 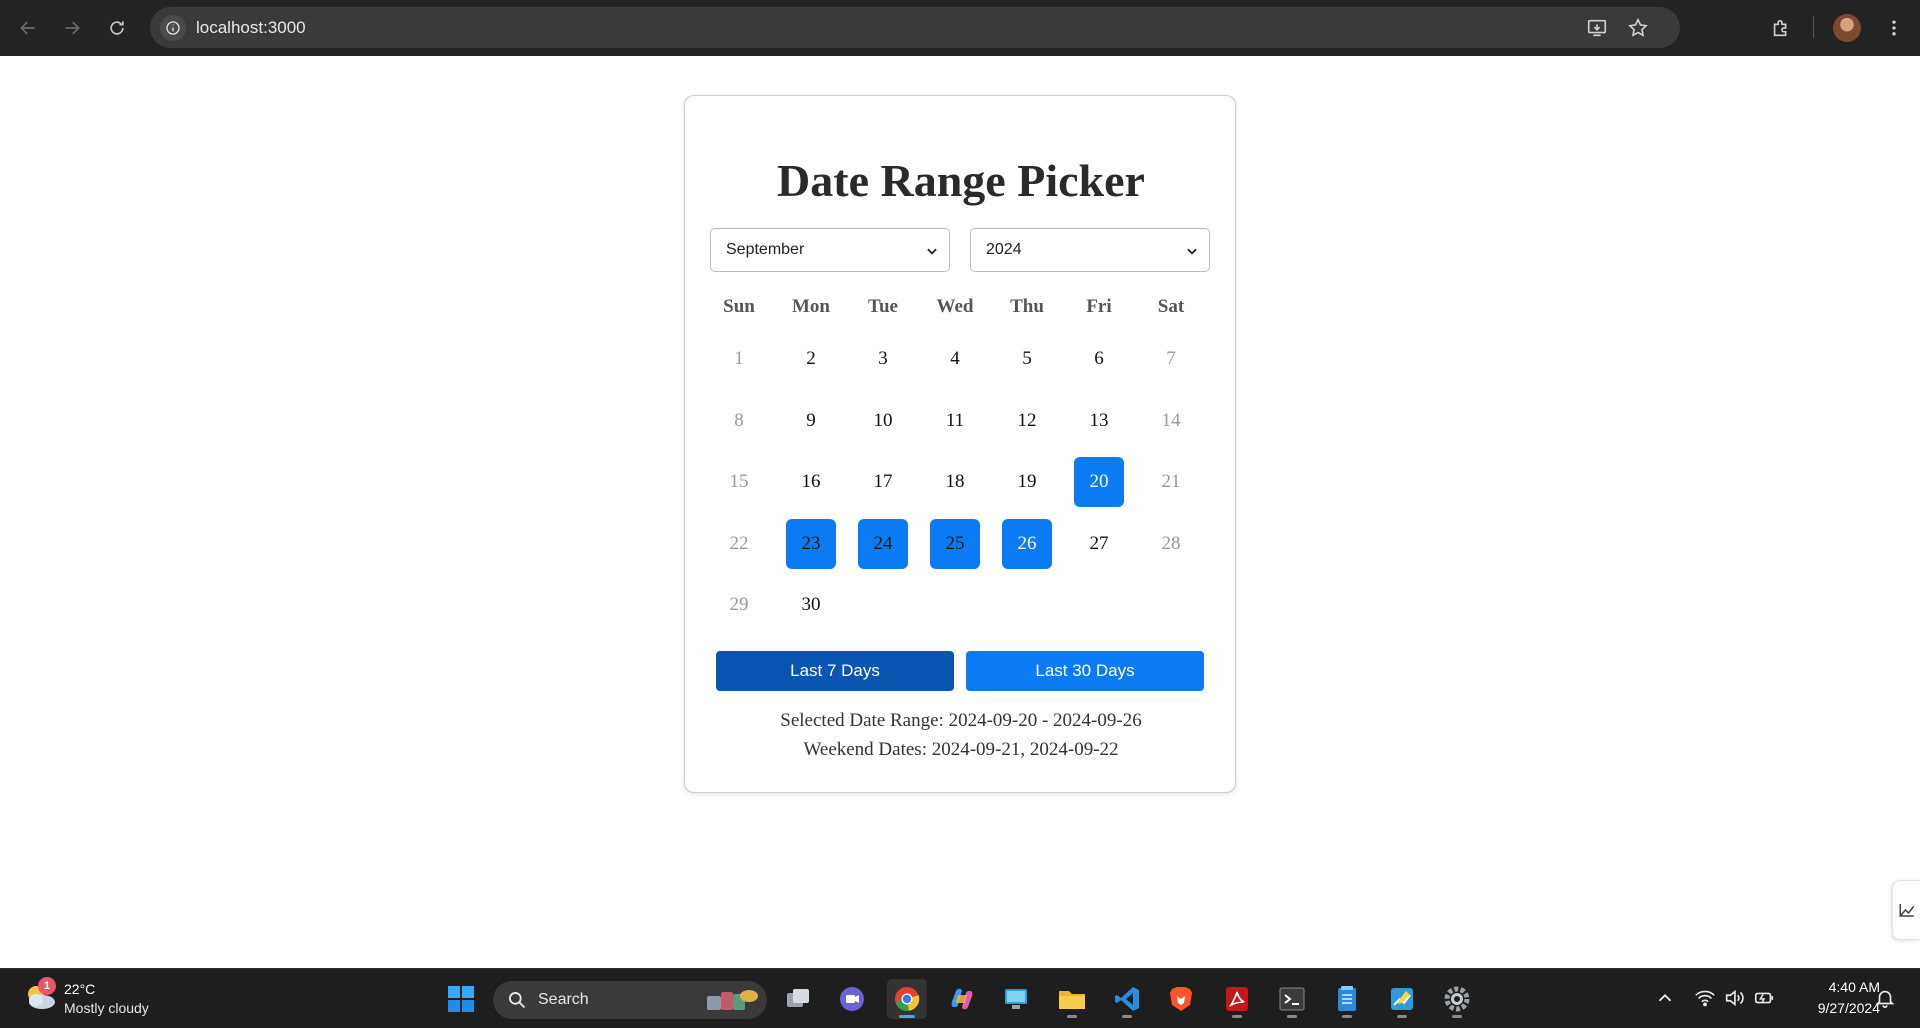 I want to click on calendar-day: 14, so click(x=1171, y=421).